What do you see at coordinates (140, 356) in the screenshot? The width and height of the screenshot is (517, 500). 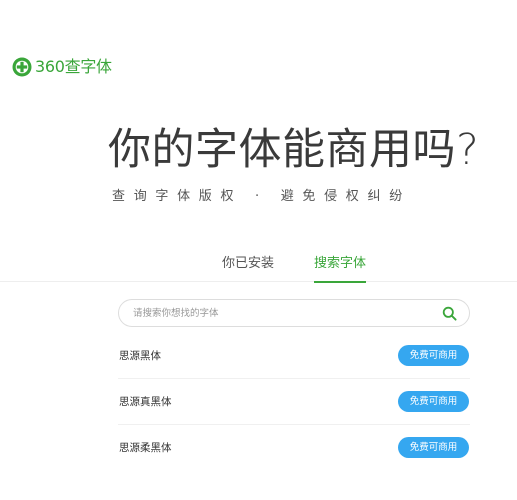 I see `font-name: 思源黑体` at bounding box center [140, 356].